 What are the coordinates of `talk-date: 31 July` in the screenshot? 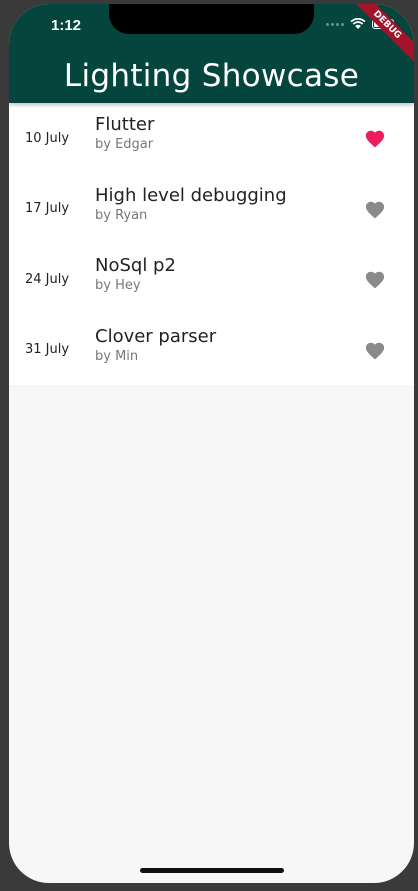 It's located at (47, 350).